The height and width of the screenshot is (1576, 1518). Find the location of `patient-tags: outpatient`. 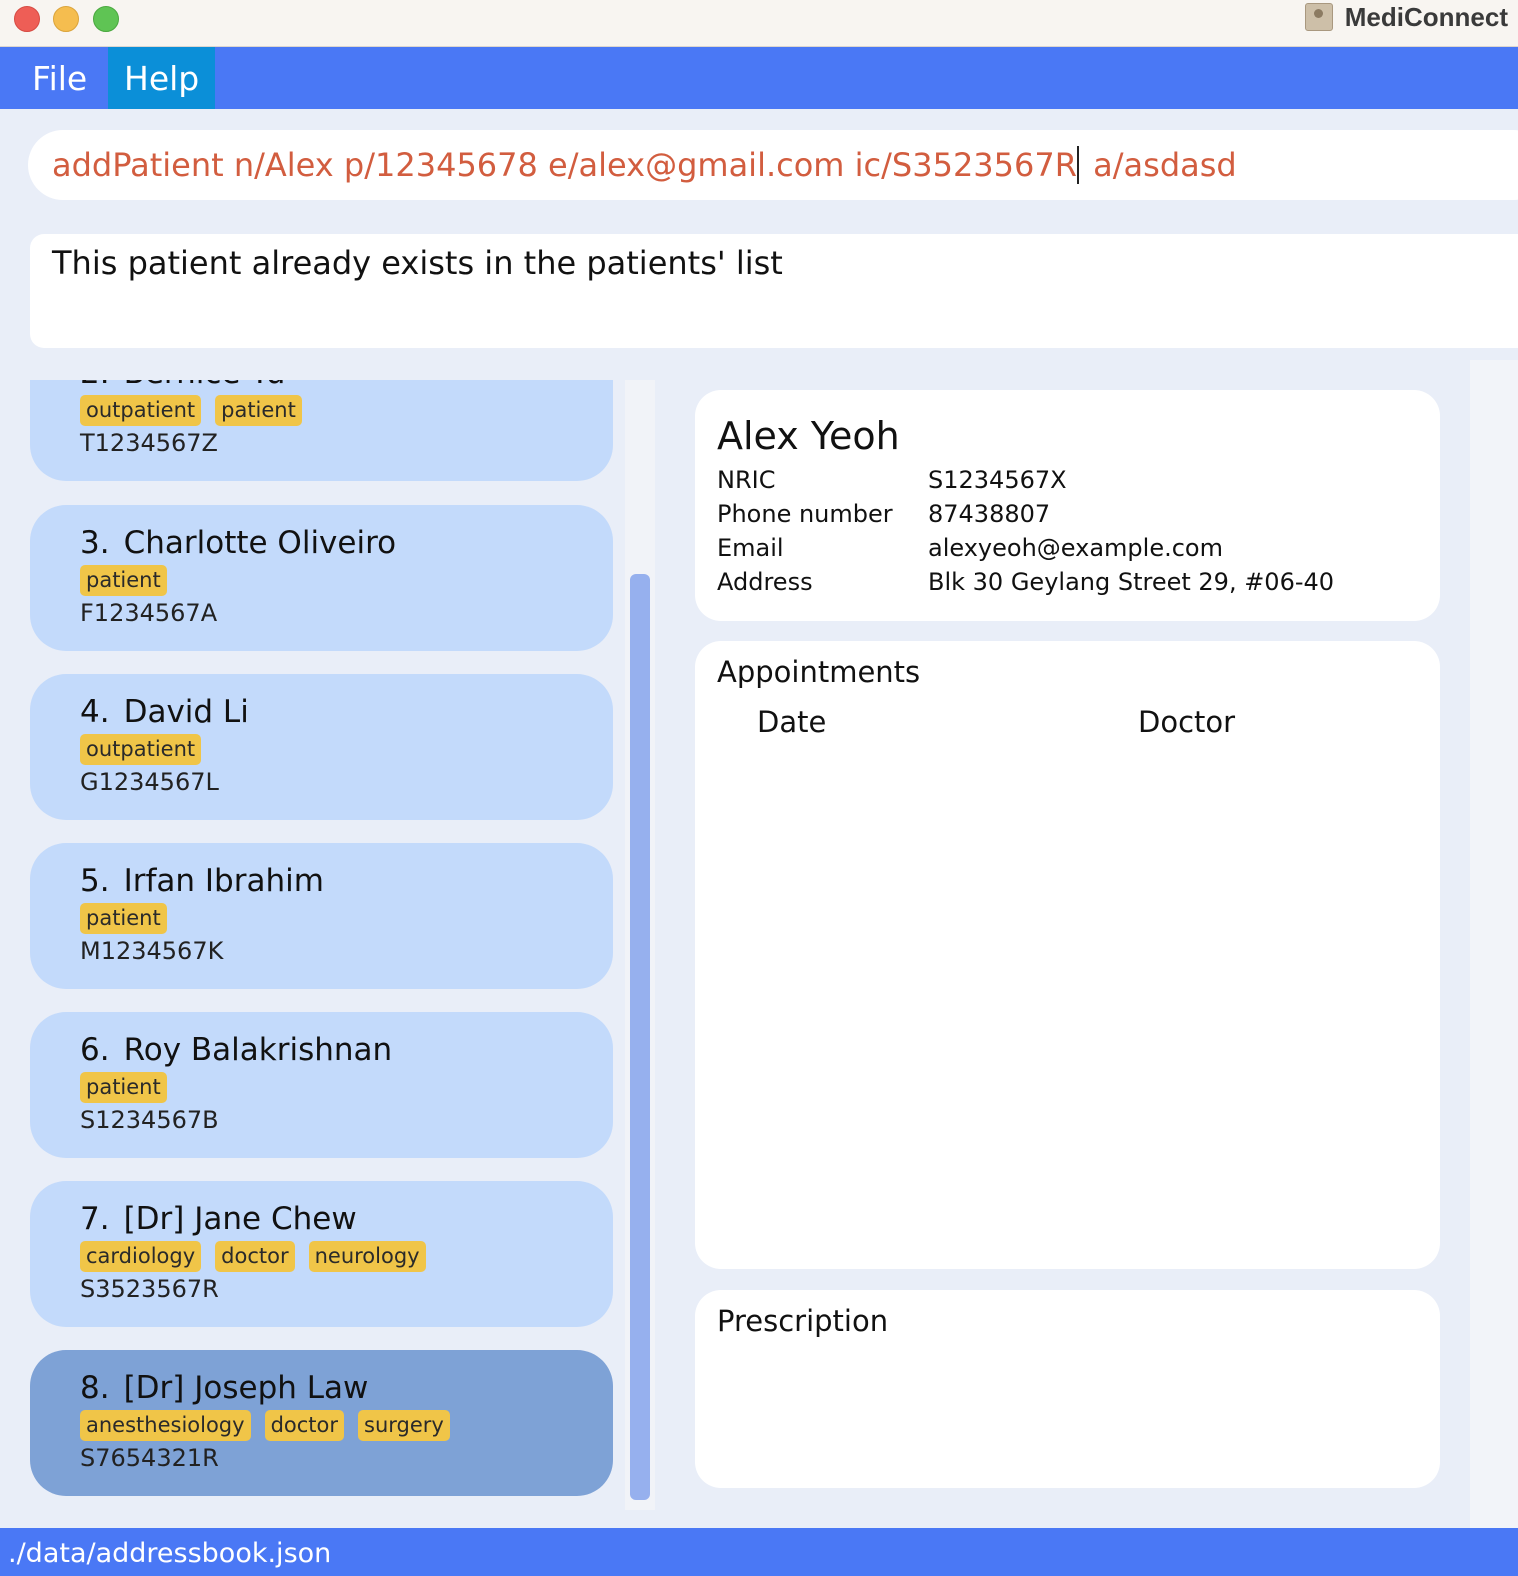

patient-tags: outpatient is located at coordinates (141, 749).